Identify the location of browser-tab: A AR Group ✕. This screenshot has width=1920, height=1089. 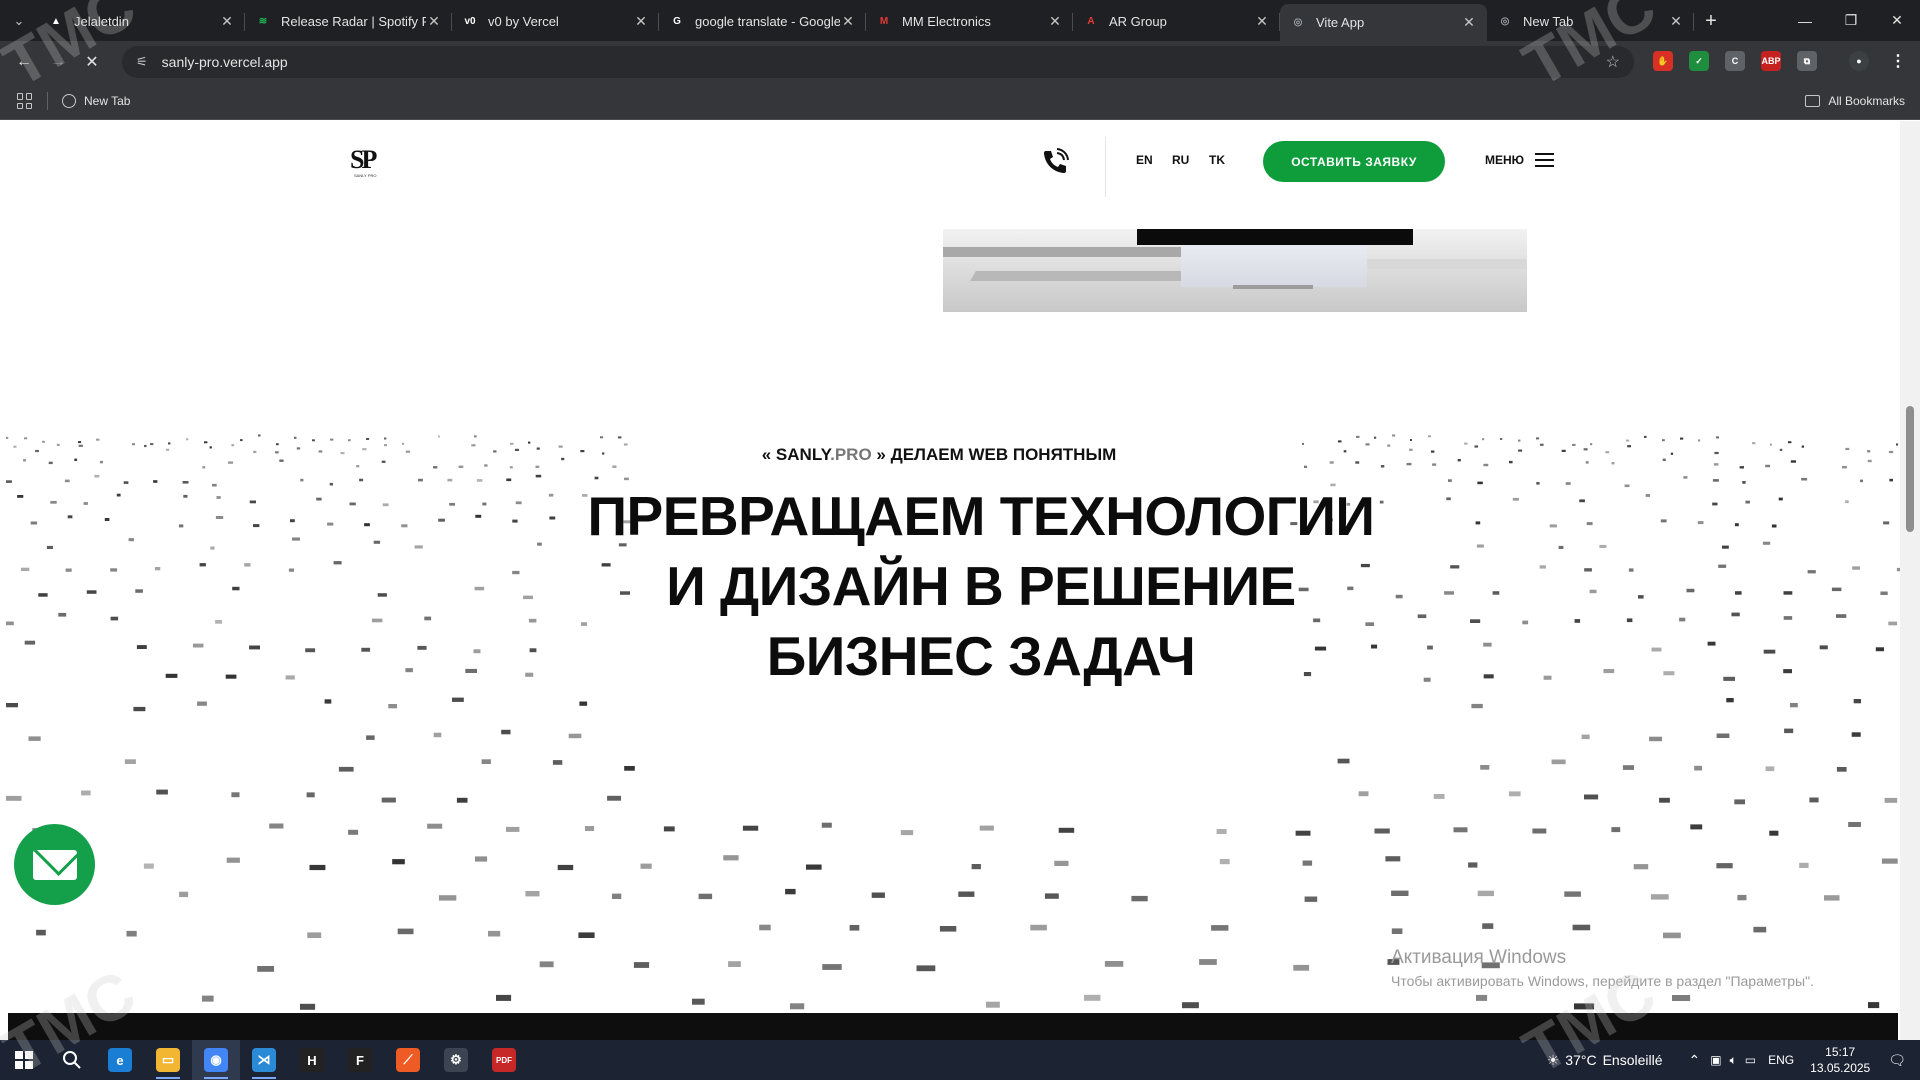
(1176, 21).